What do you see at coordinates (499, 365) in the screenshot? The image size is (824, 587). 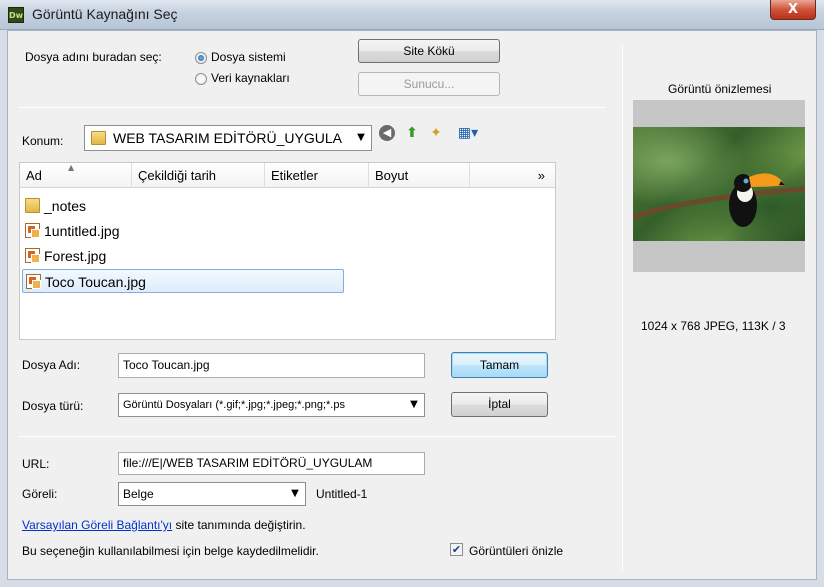 I see `ok-button: Tamam` at bounding box center [499, 365].